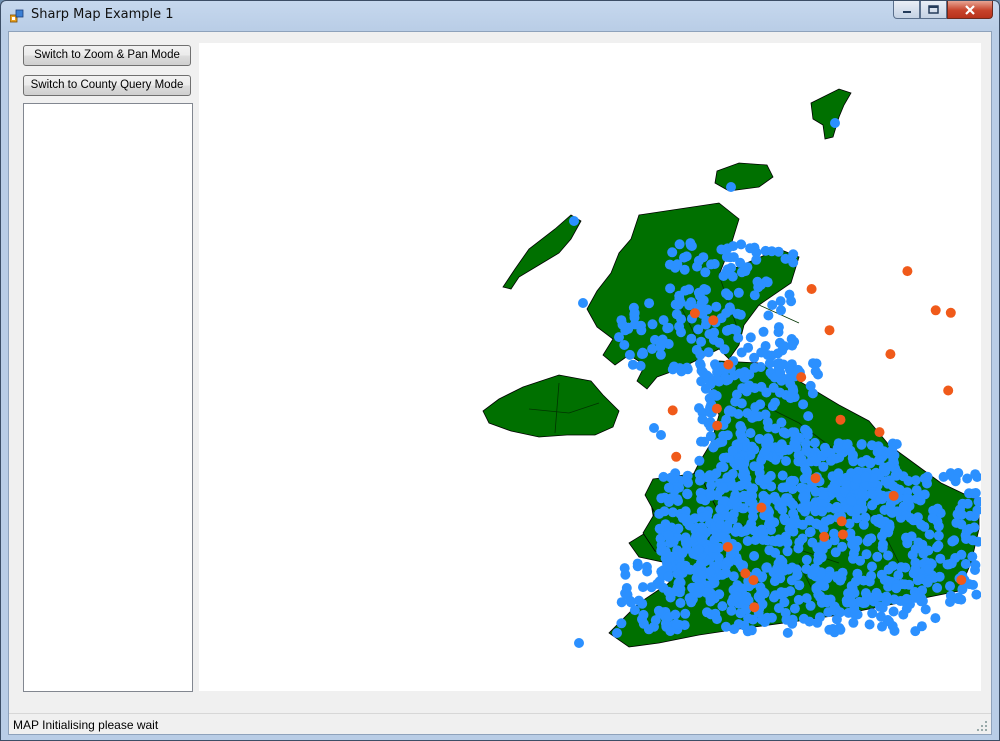 The image size is (1000, 741). Describe the element at coordinates (982, 726) in the screenshot. I see `resize-grip-icon` at that location.